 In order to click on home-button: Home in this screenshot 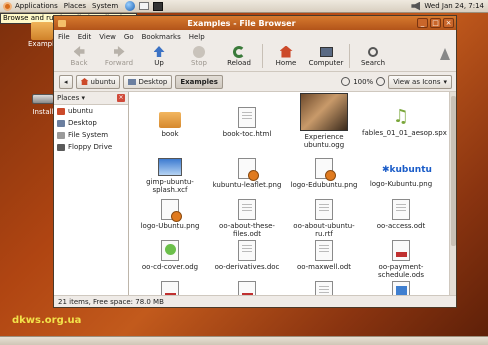, I will do `click(286, 55)`.